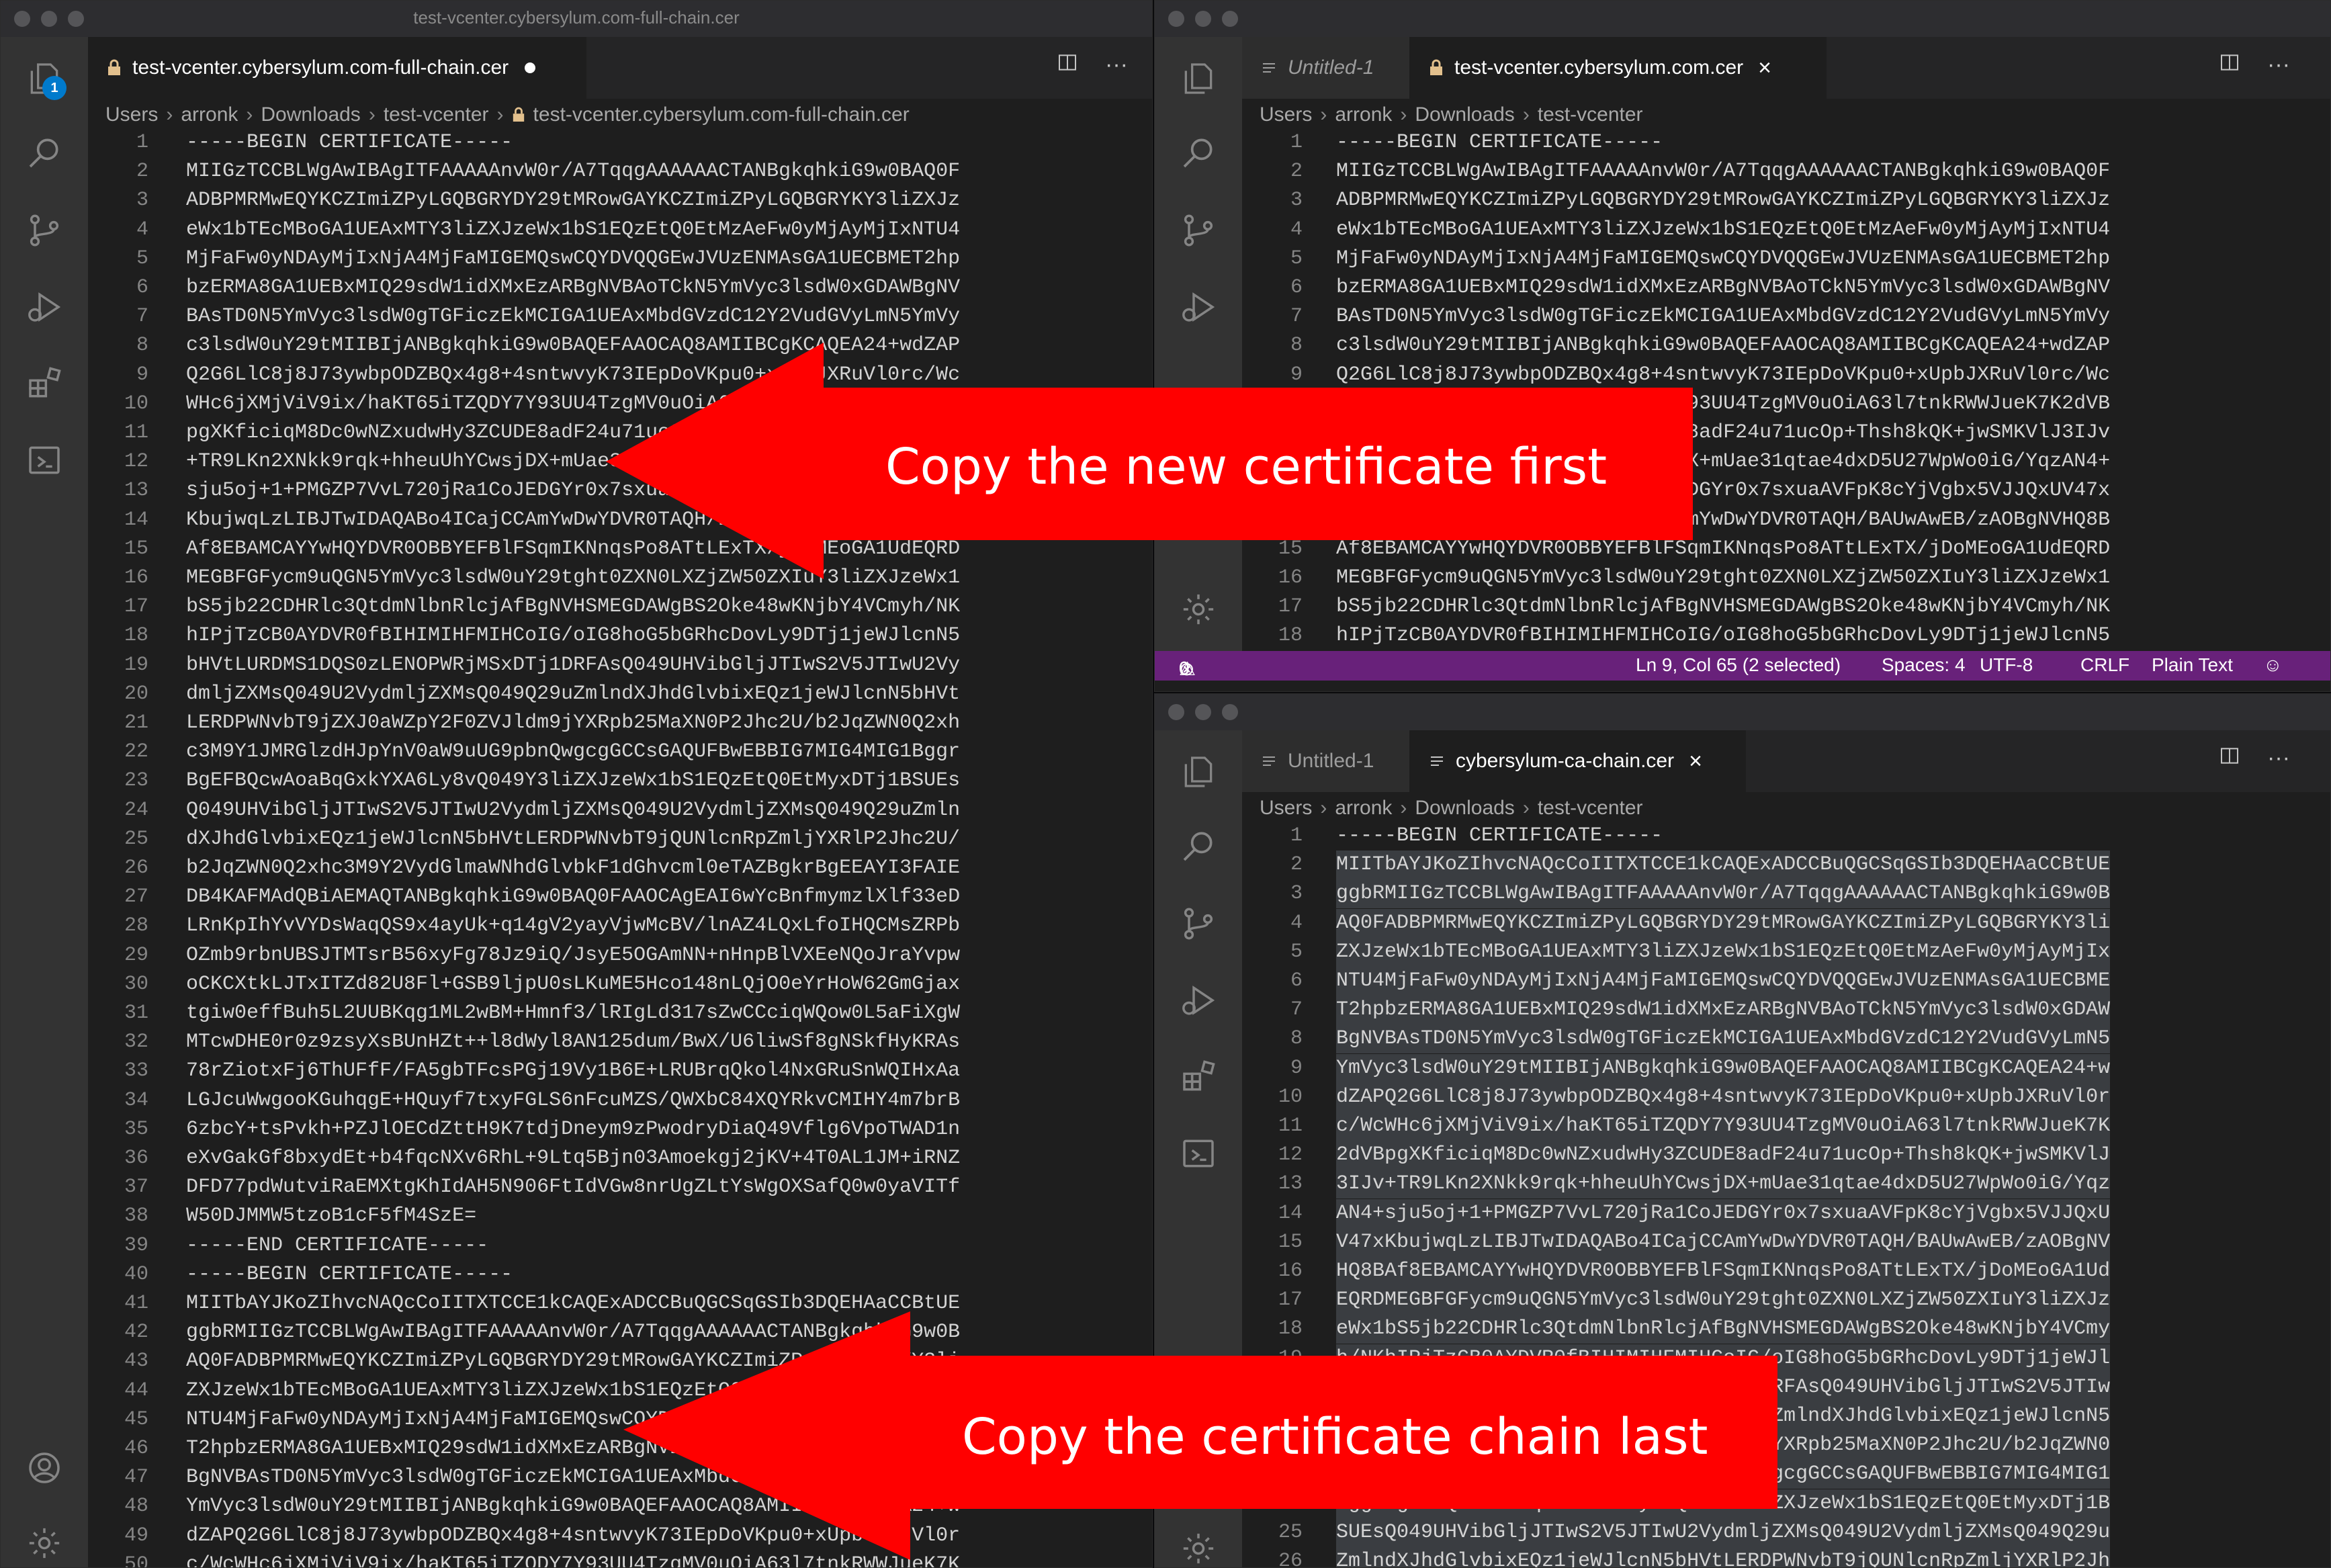 Image resolution: width=2331 pixels, height=1568 pixels. Describe the element at coordinates (1335, 1437) in the screenshot. I see `annotation-bottom-label: Copy the certificate chain last` at that location.